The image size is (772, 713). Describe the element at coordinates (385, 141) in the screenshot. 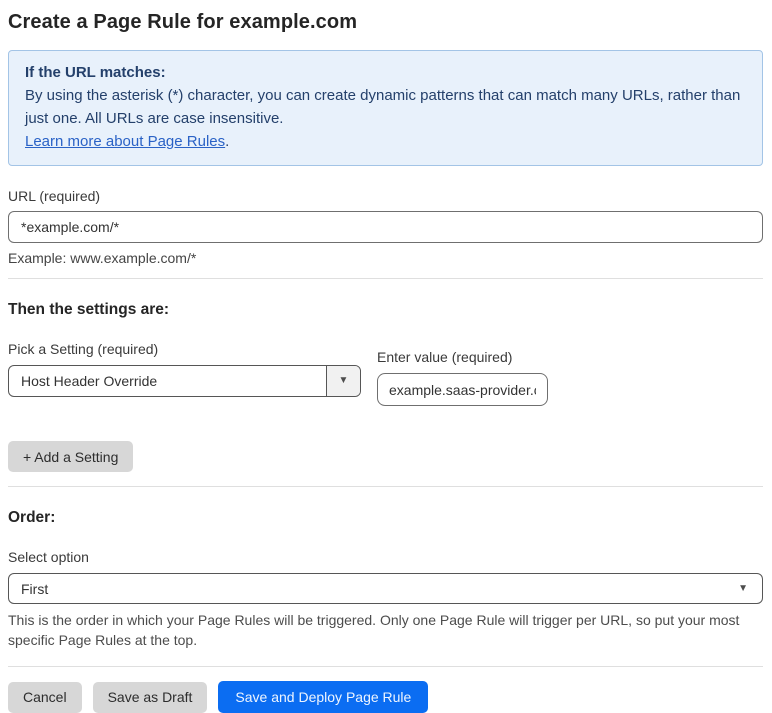

I see `info-box-link-line: Learn more about Page Rules.` at that location.